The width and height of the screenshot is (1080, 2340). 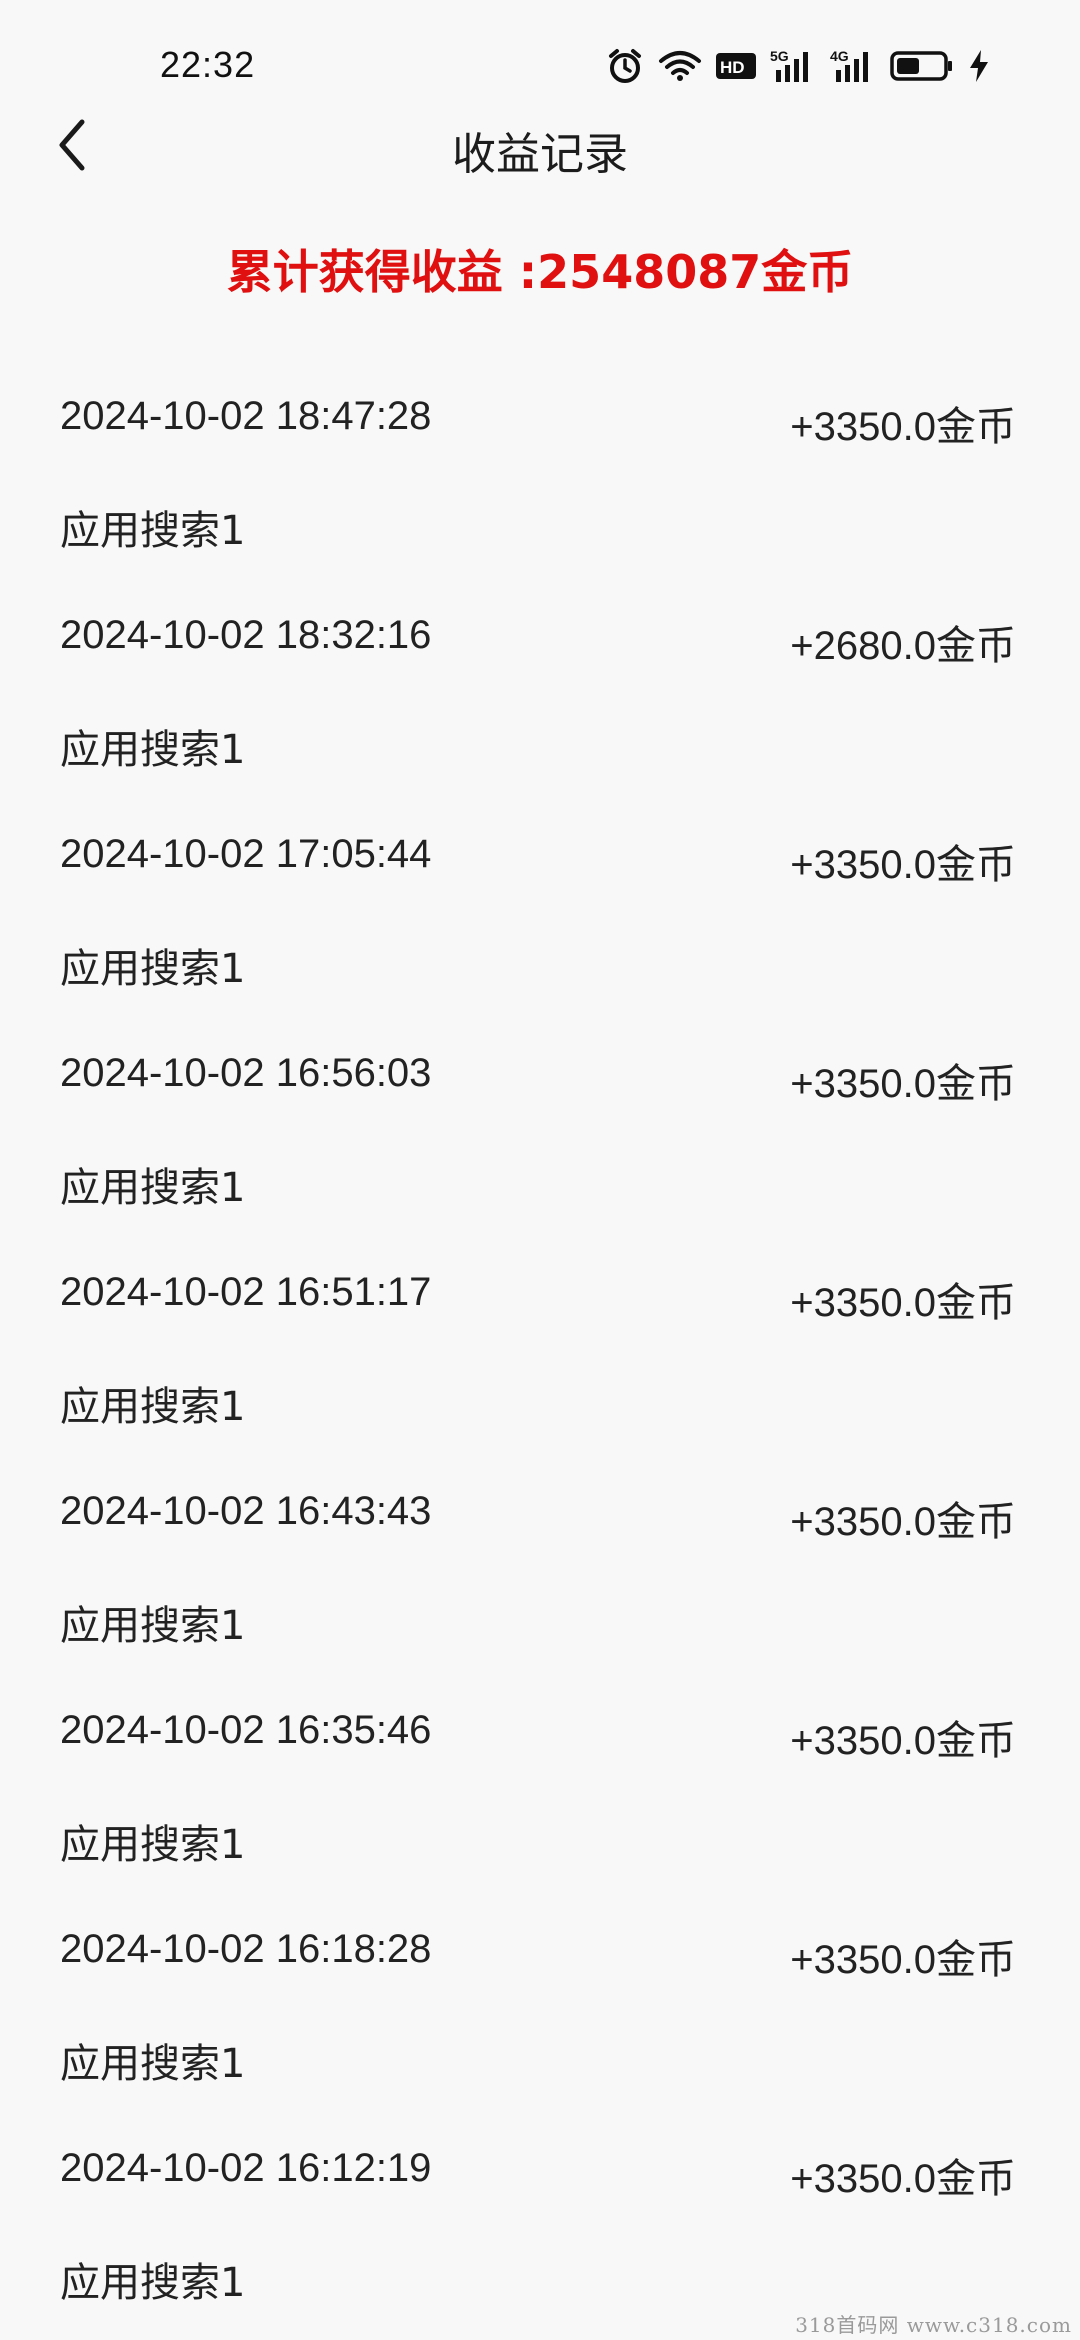 I want to click on list-item: 2024-10-02 16:51:17 +3350.0金币 应用搜索1, so click(x=540, y=1365).